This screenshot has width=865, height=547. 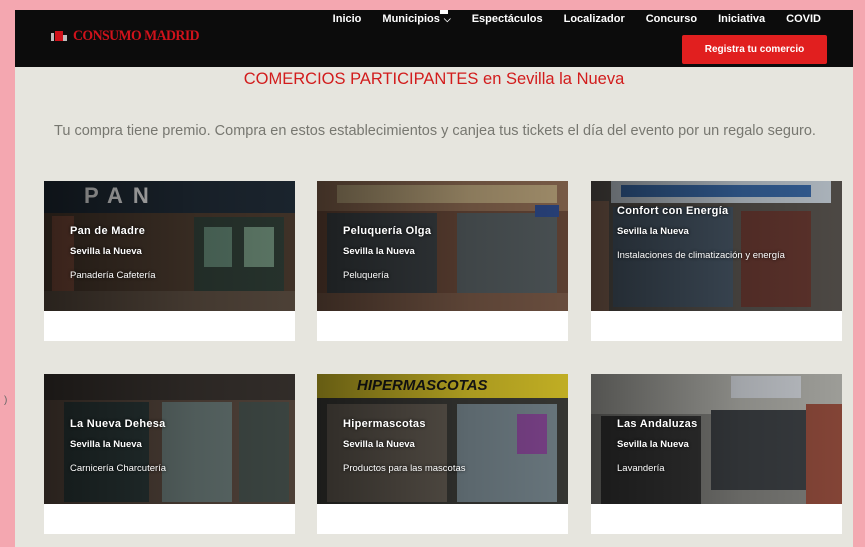 What do you see at coordinates (641, 468) in the screenshot?
I see `shop-category: Lavandería` at bounding box center [641, 468].